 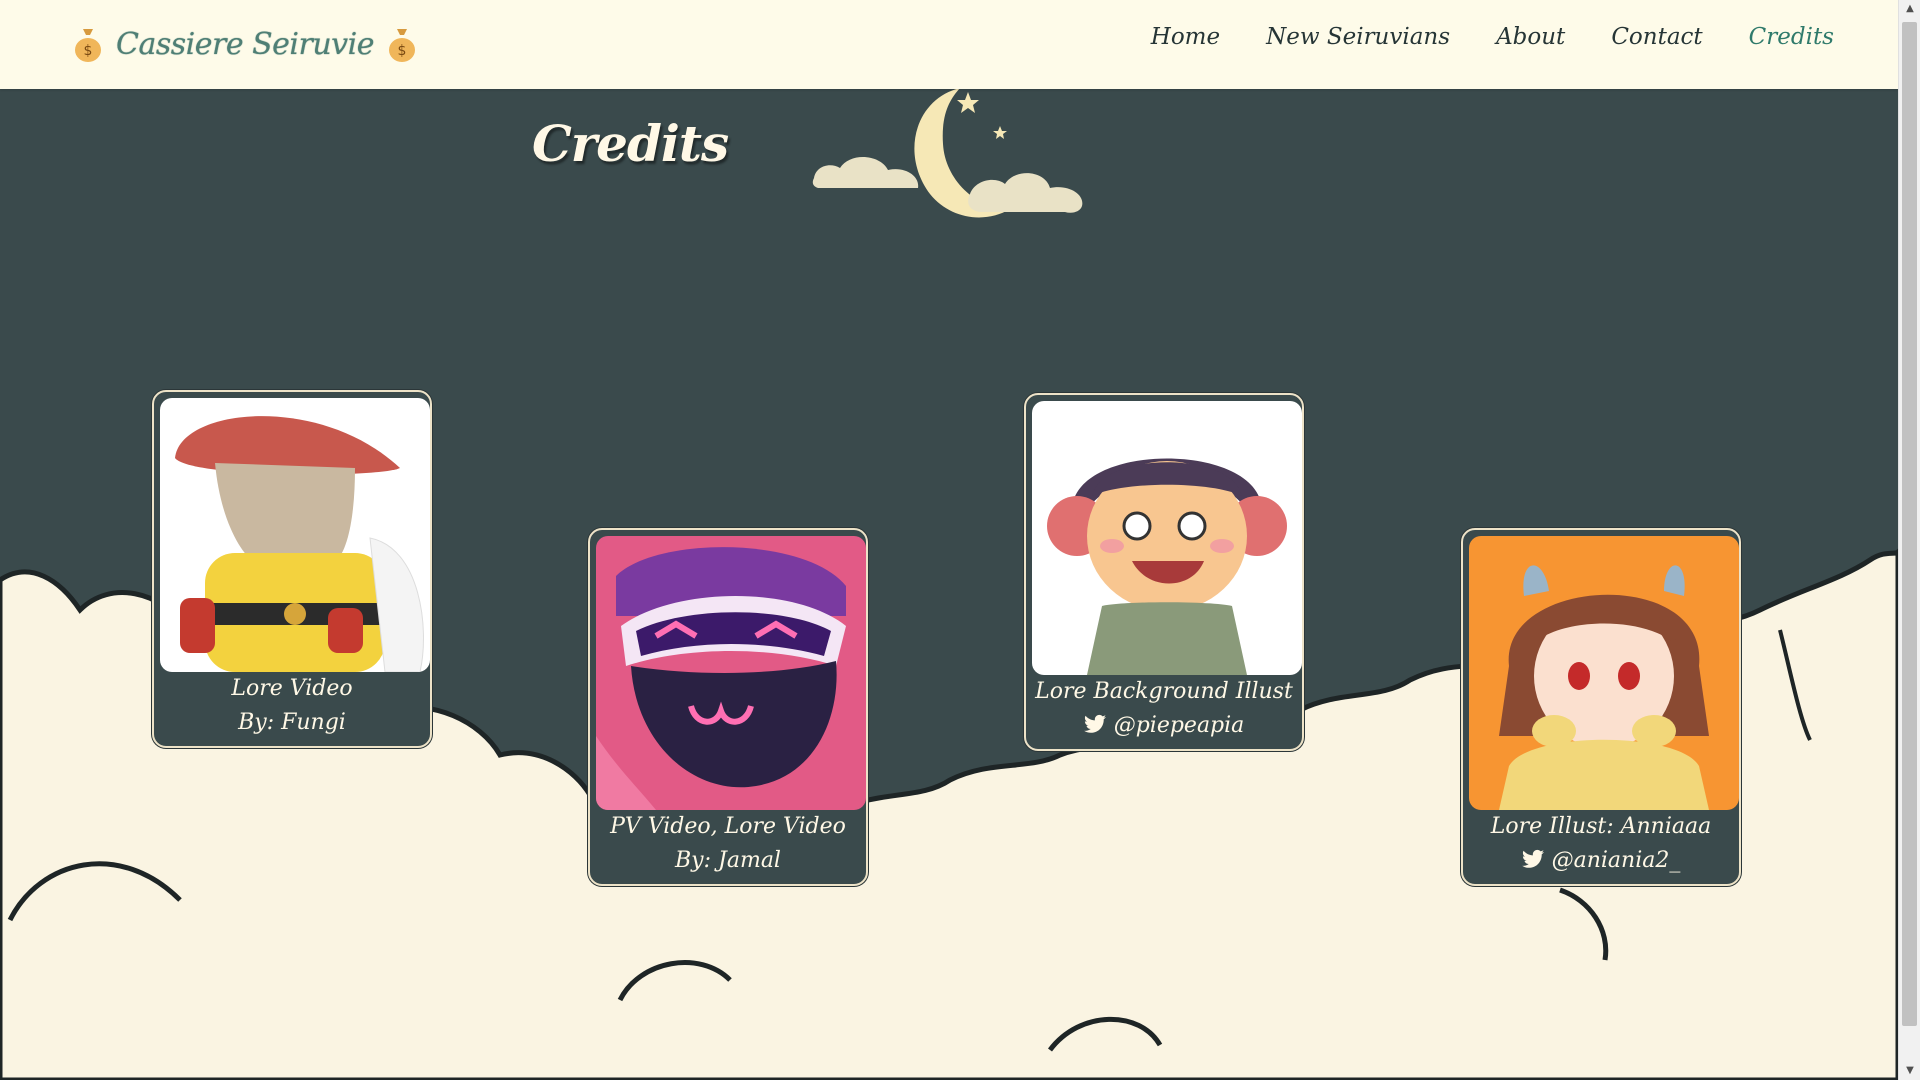 I want to click on horned-girl-image, so click(x=1604, y=673).